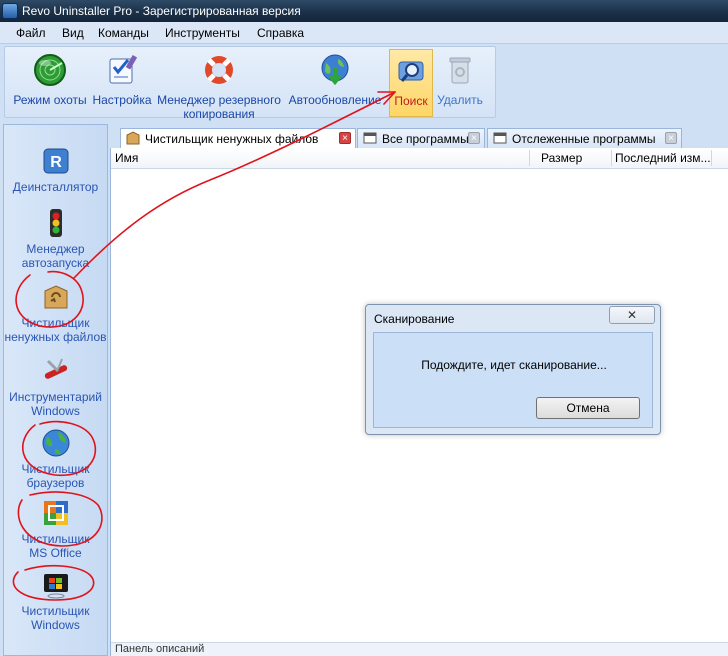 This screenshot has height=656, width=728. Describe the element at coordinates (31, 33) in the screenshot. I see `menu-file: Файл` at that location.